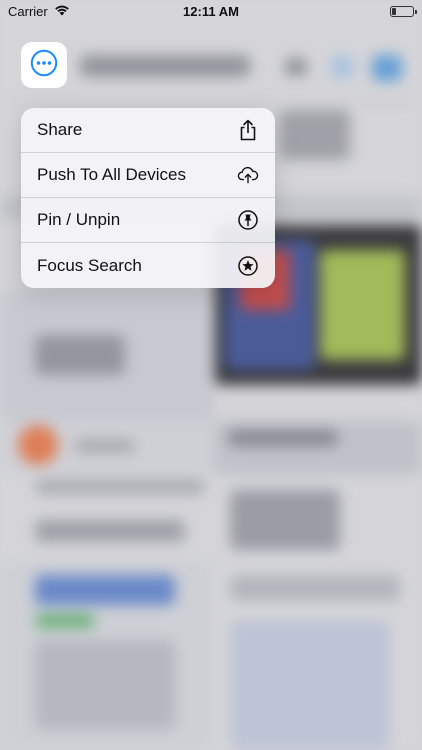  What do you see at coordinates (148, 220) in the screenshot?
I see `menu-item-pin-unpin: Pin / Unpin` at bounding box center [148, 220].